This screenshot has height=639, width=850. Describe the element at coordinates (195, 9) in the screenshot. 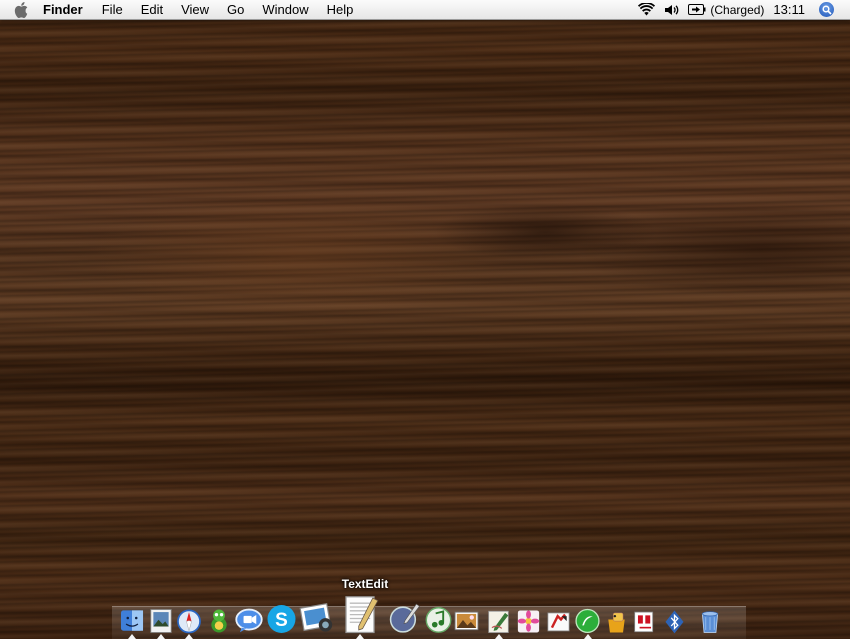

I see `menu-view: View` at that location.